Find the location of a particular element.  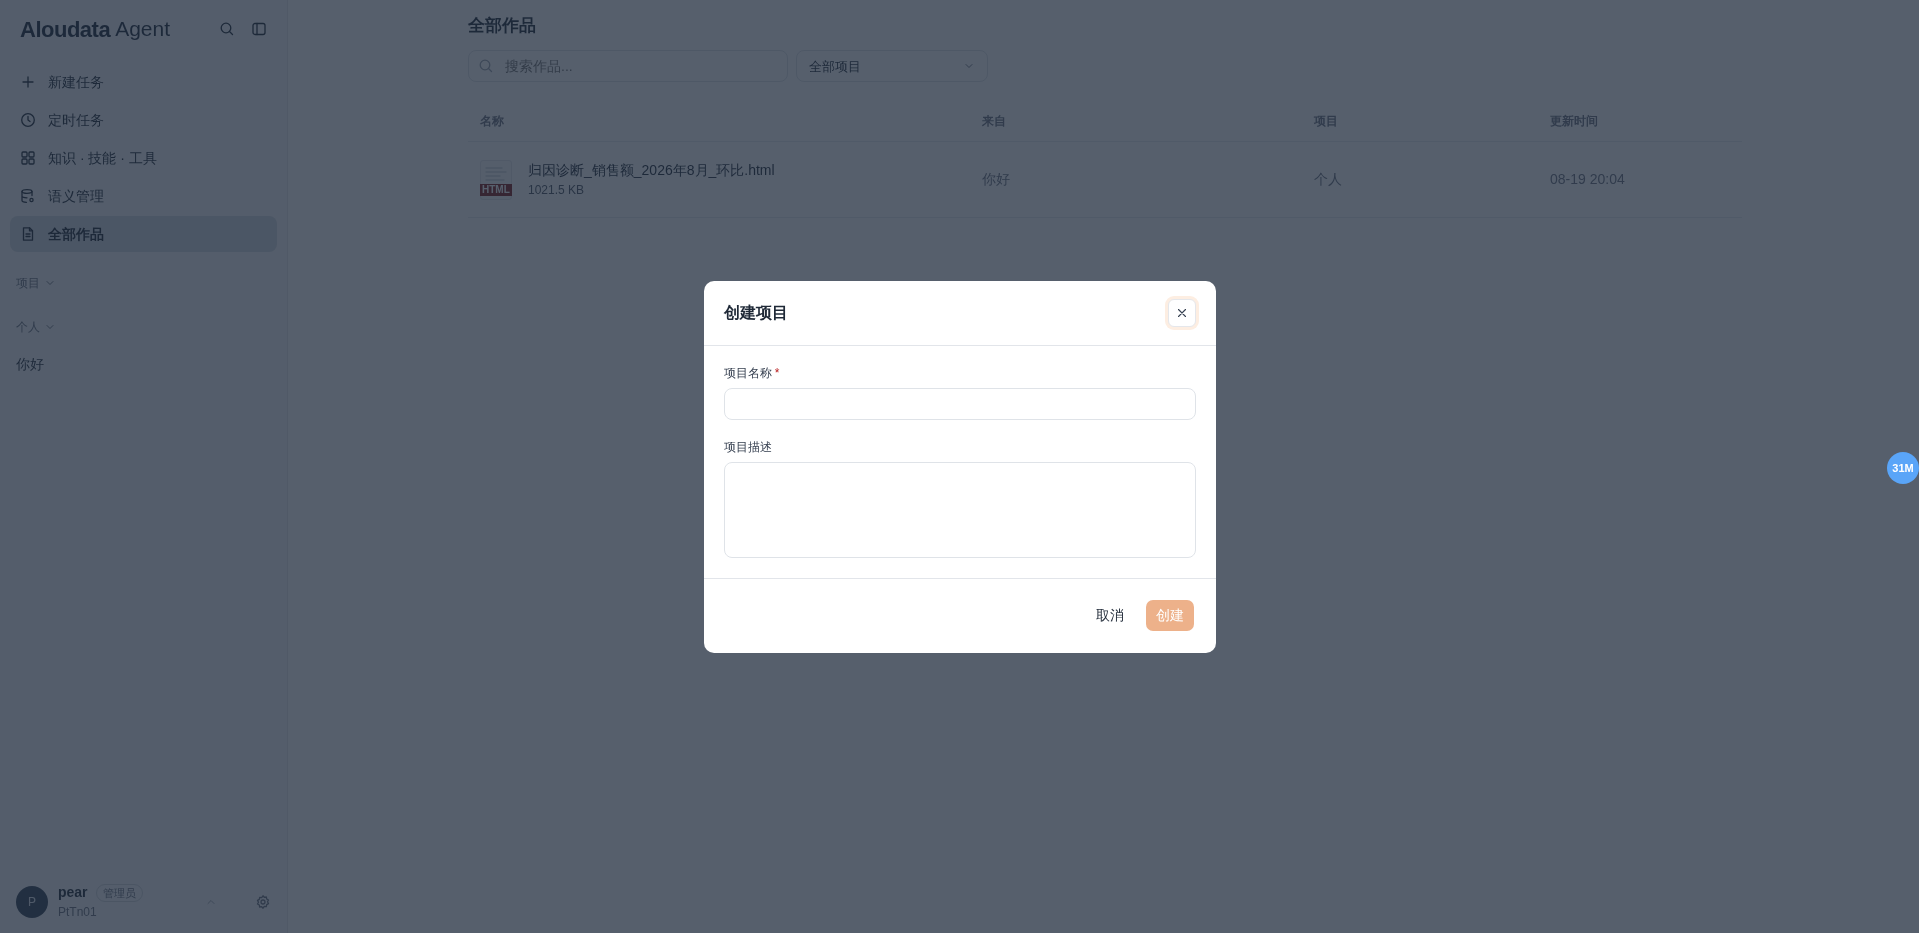

create-button: 创建 is located at coordinates (1169, 615).